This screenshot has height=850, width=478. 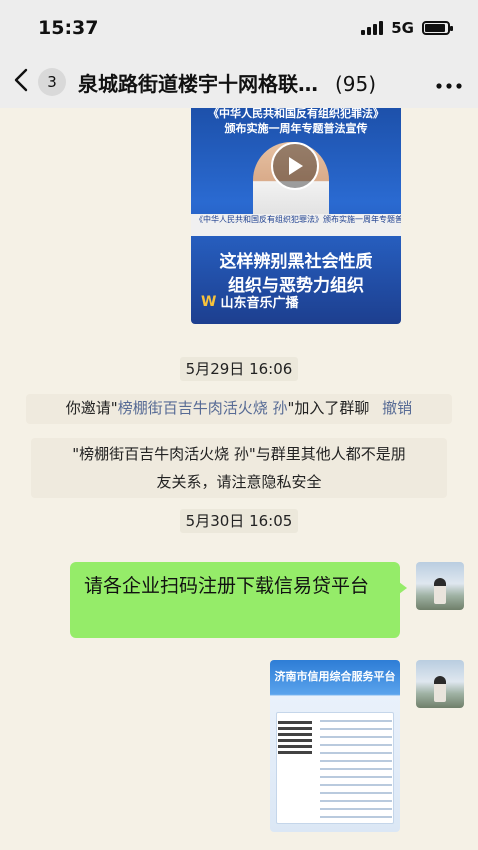 What do you see at coordinates (402, 28) in the screenshot?
I see `network-type: 5G` at bounding box center [402, 28].